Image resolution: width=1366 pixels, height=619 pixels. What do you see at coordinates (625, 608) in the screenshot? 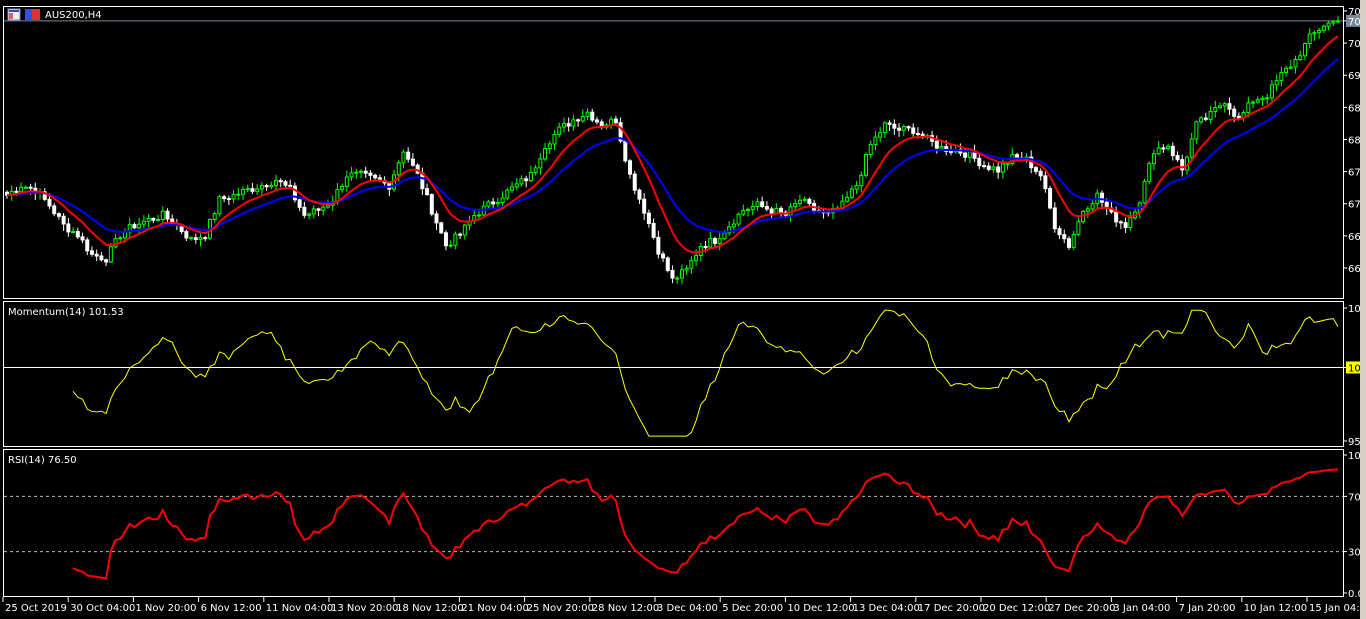
I see `time-axis-label: 28 Nov 12:00` at bounding box center [625, 608].